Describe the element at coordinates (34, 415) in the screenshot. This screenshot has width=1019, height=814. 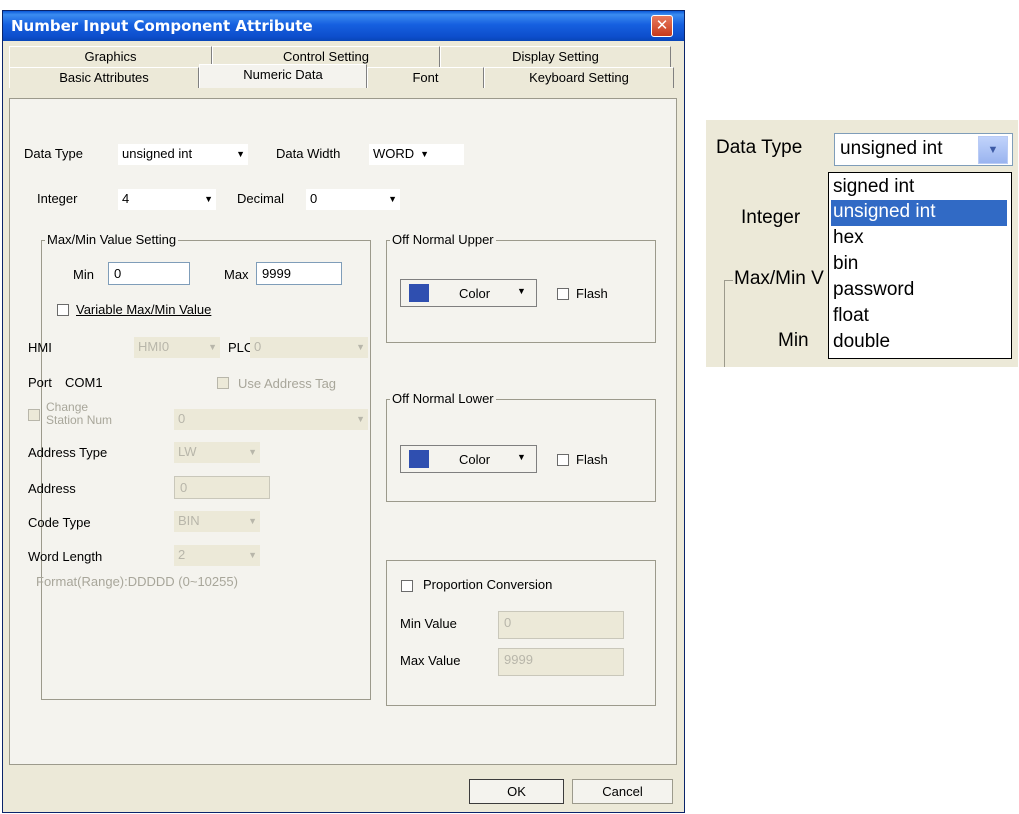
I see `change-station-checkbox` at that location.